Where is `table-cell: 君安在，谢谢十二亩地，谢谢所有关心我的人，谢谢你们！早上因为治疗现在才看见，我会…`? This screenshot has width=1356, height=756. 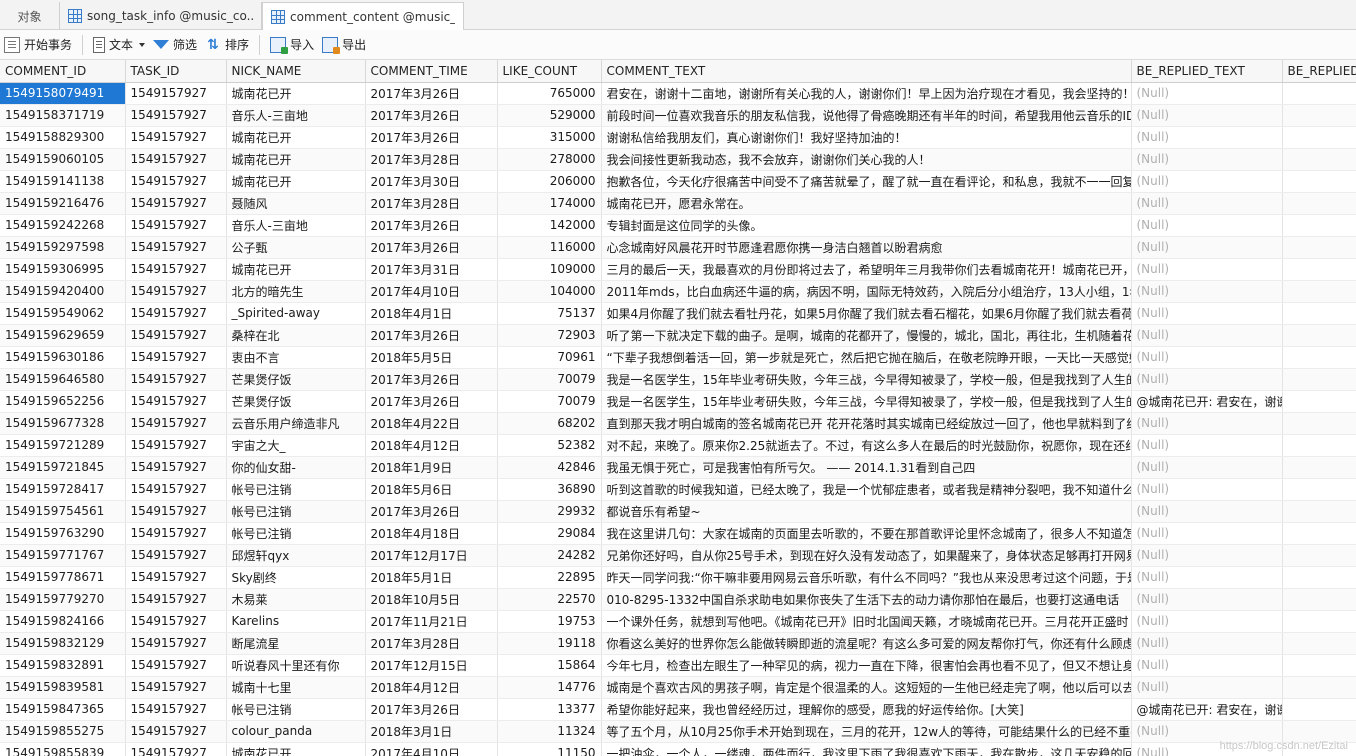
table-cell: 君安在，谢谢十二亩地，谢谢所有关心我的人，谢谢你们！早上因为治疗现在才看见，我会… is located at coordinates (866, 93).